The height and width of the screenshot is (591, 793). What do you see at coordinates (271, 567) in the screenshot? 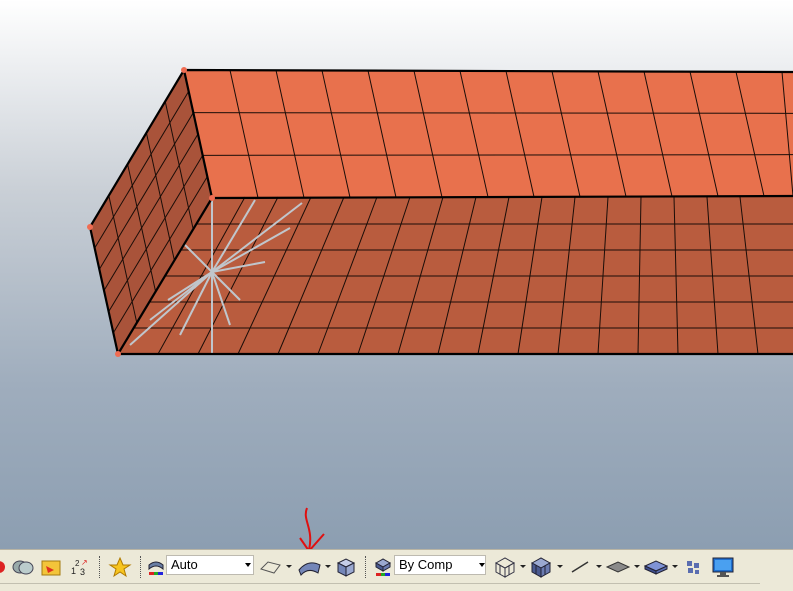
I see `wire-shape-icon` at bounding box center [271, 567].